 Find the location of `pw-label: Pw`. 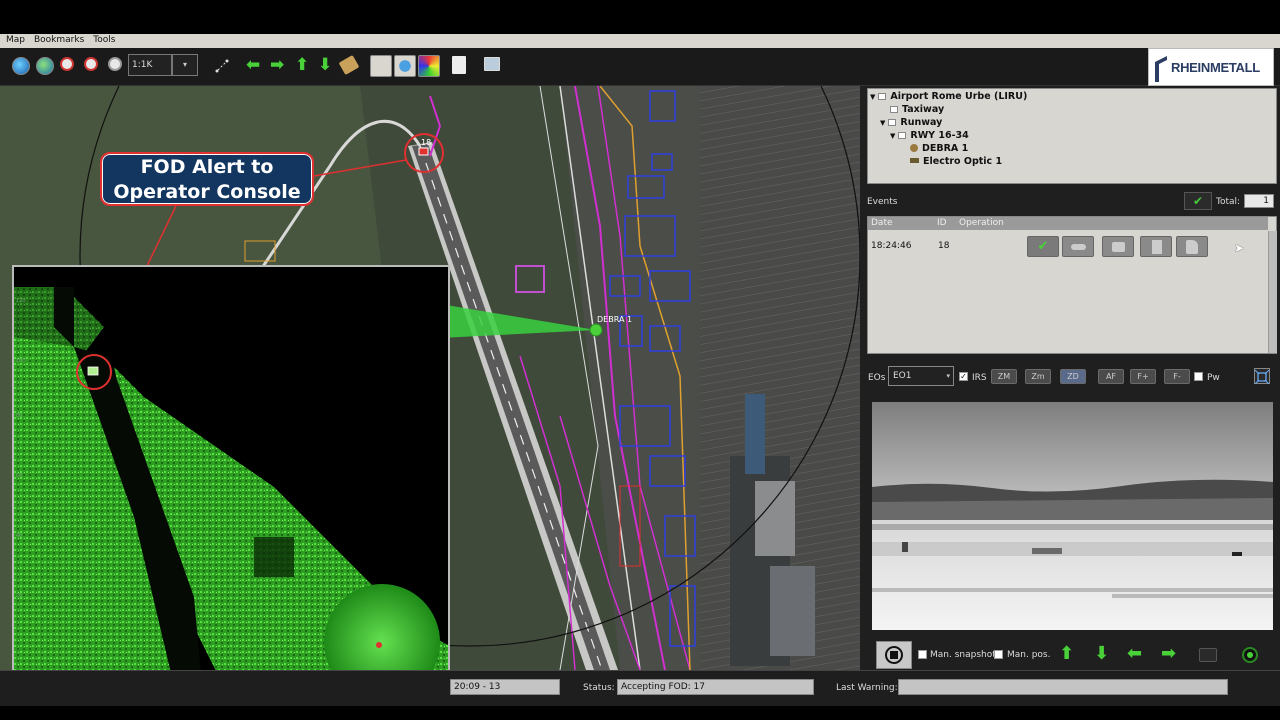

pw-label: Pw is located at coordinates (1213, 378).